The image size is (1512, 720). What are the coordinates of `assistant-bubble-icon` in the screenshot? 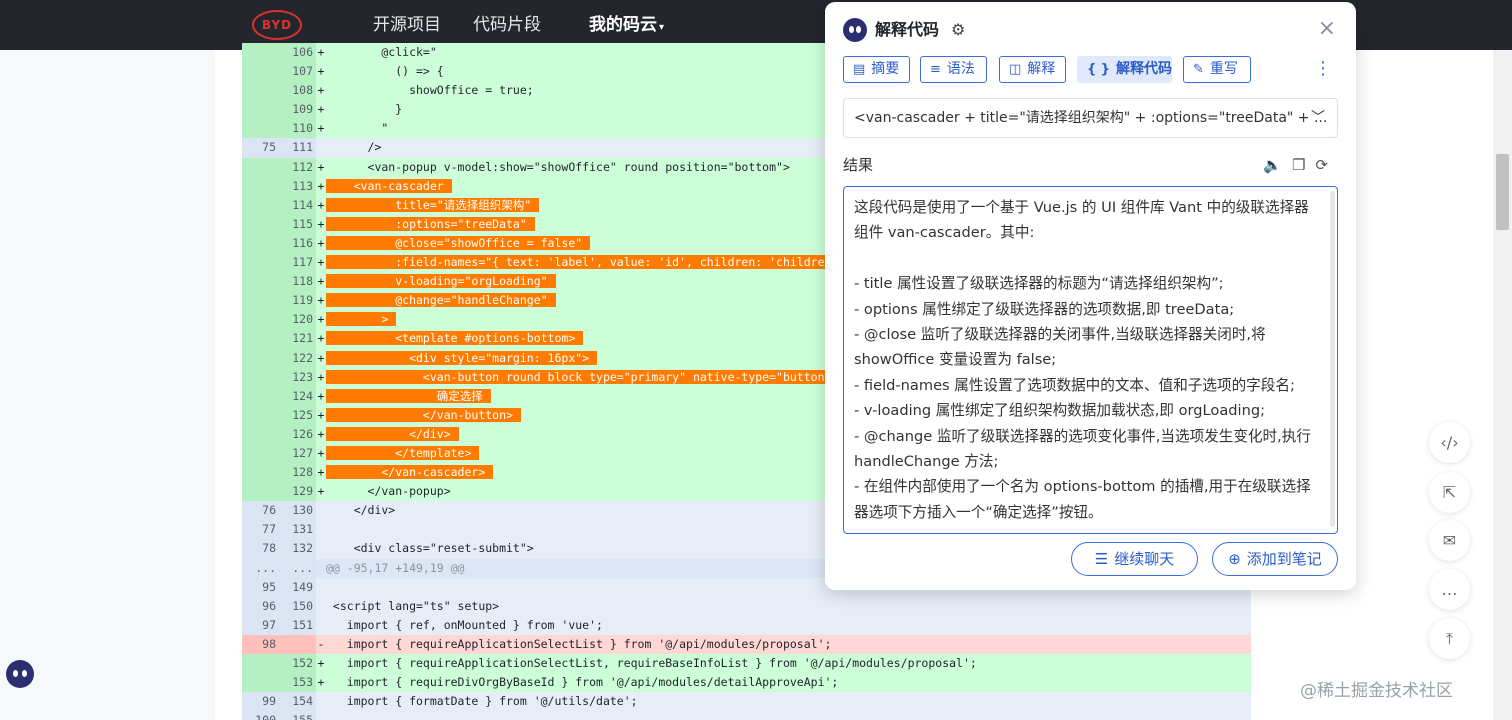 It's located at (20, 674).